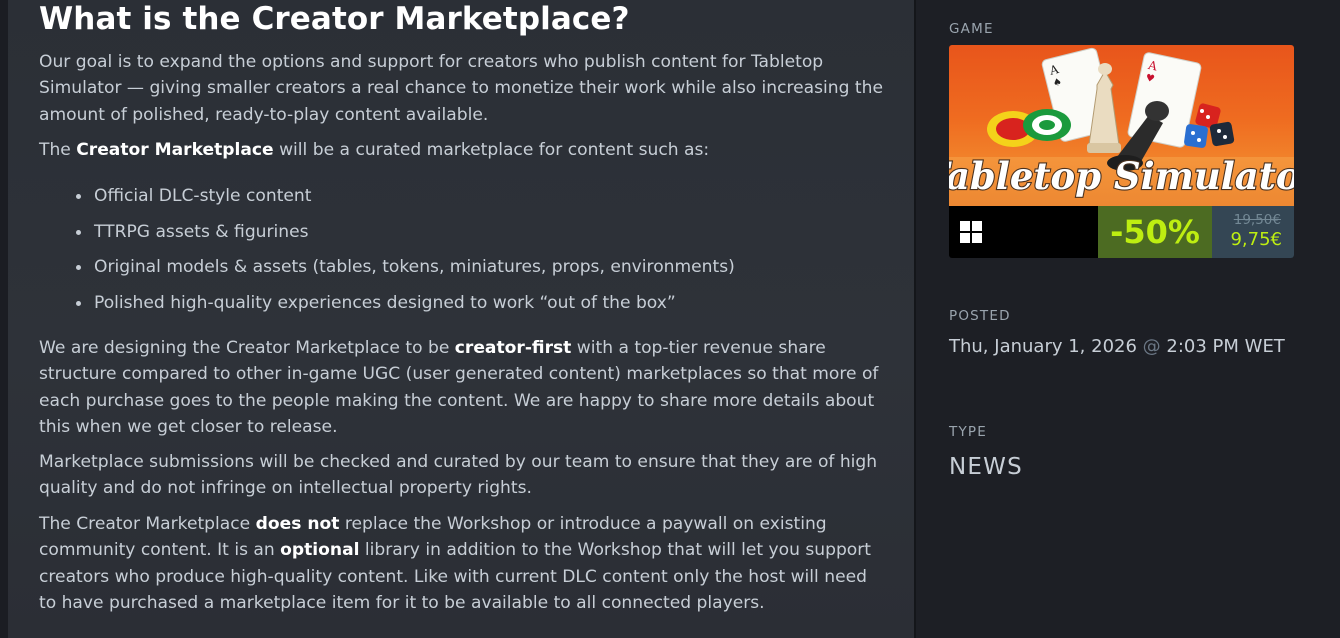 Image resolution: width=1340 pixels, height=638 pixels. What do you see at coordinates (971, 232) in the screenshot?
I see `windows-icon` at bounding box center [971, 232].